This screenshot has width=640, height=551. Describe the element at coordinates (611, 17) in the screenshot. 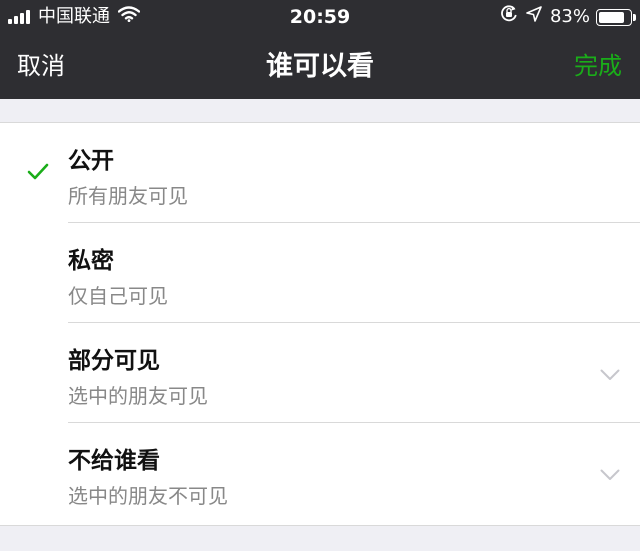

I see `battery-fill` at that location.